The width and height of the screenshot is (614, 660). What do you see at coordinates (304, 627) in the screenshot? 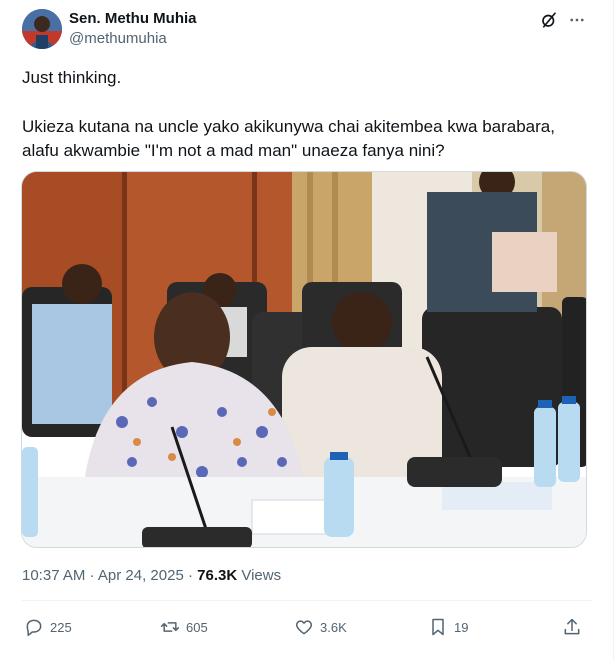
I see `heart-icon` at bounding box center [304, 627].